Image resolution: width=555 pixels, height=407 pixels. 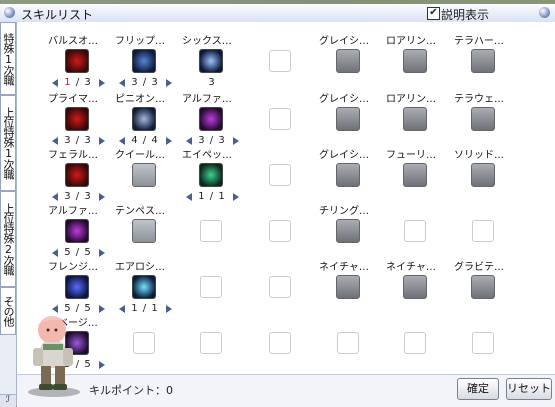 What do you see at coordinates (144, 231) in the screenshot?
I see `tempest-icon` at bounding box center [144, 231].